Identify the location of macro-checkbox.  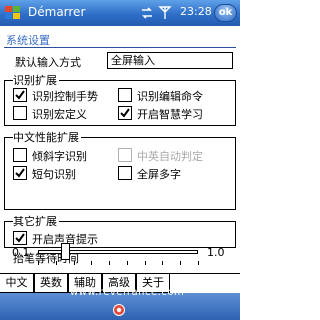
(20, 113).